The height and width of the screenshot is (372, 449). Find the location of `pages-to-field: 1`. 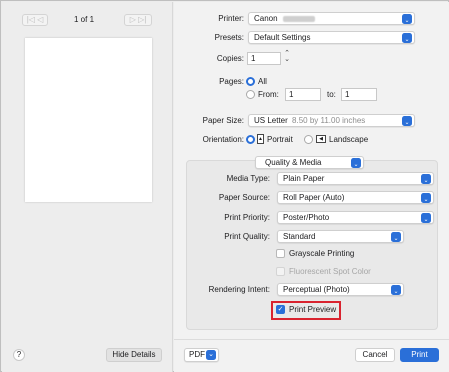

pages-to-field: 1 is located at coordinates (359, 94).